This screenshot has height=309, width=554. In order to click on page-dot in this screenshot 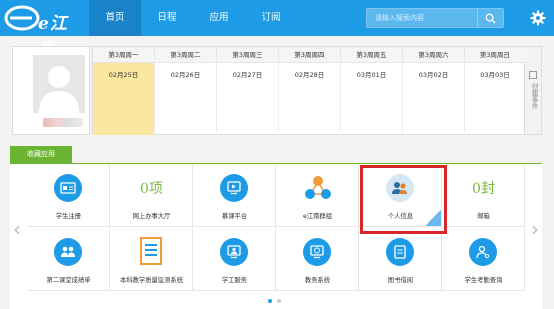, I will do `click(279, 301)`.